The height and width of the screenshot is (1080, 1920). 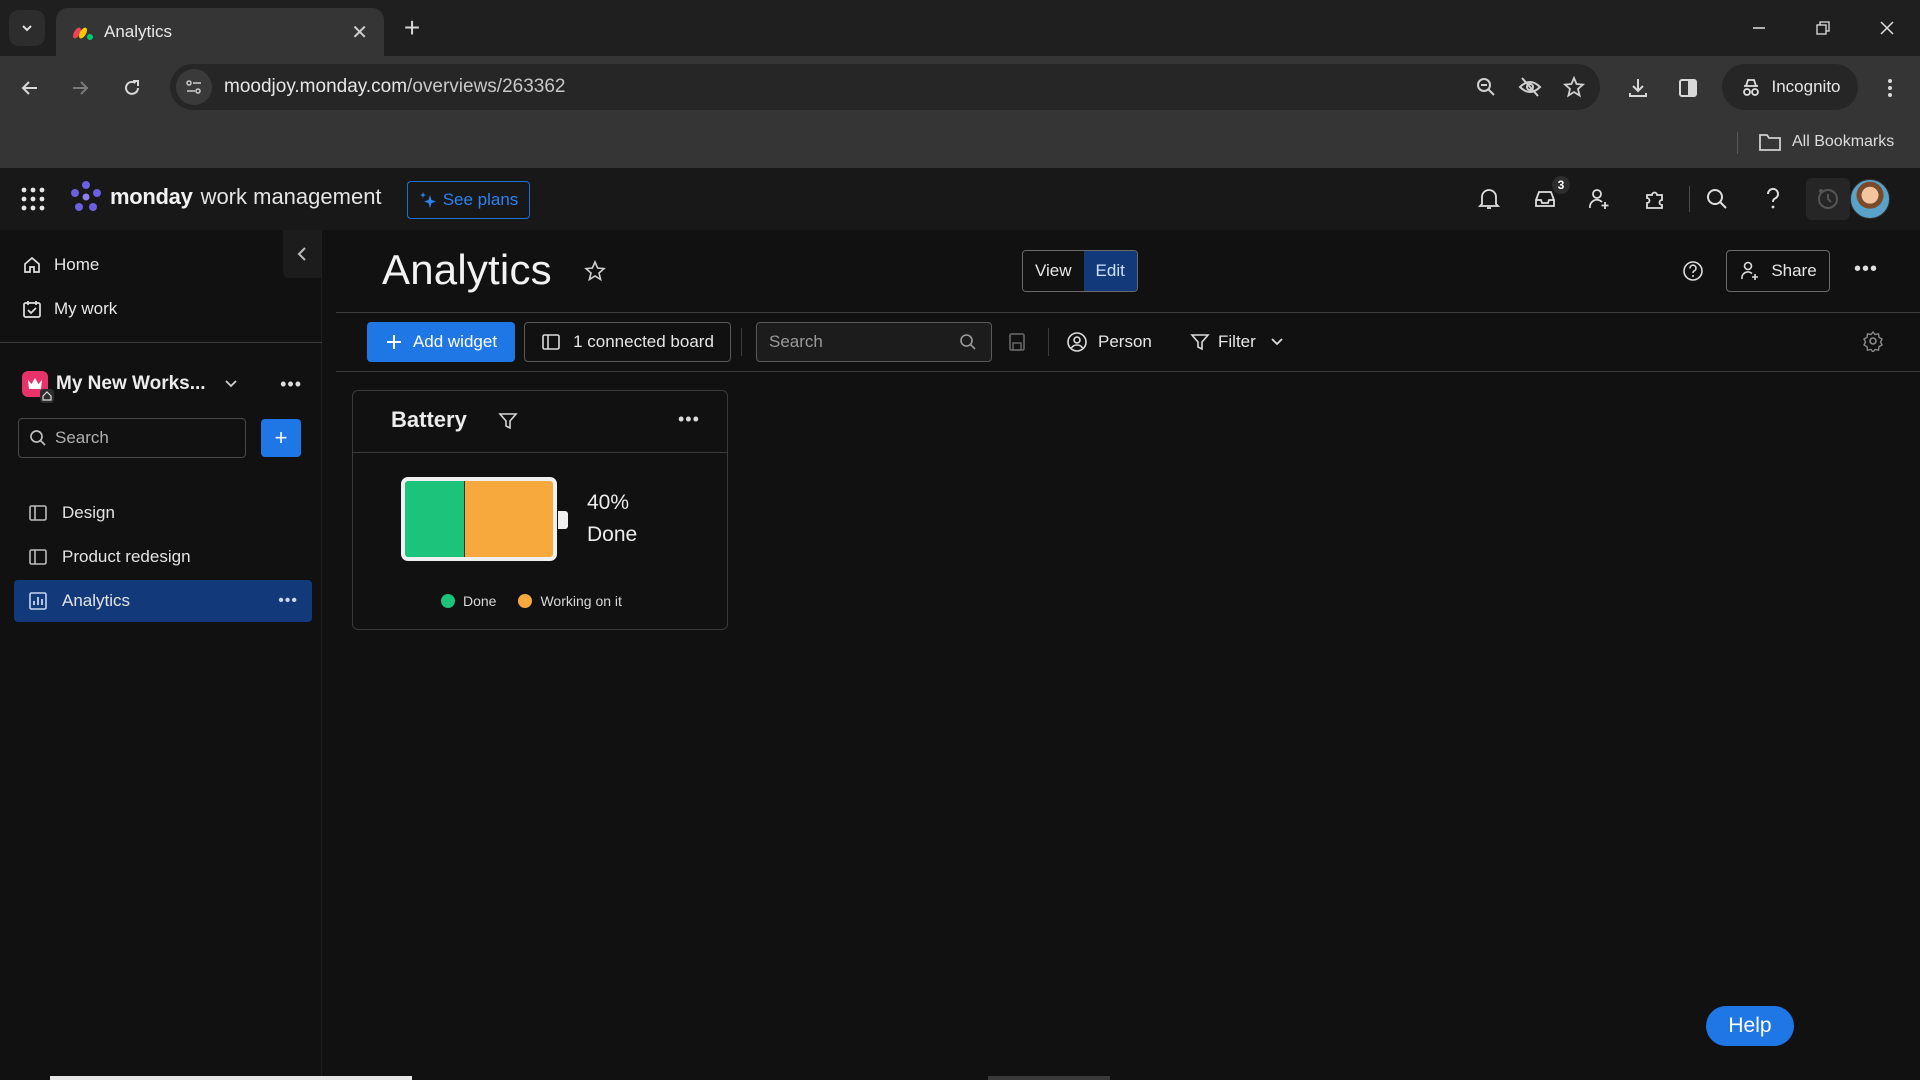 I want to click on incognito-indicator: Incognito, so click(x=1790, y=87).